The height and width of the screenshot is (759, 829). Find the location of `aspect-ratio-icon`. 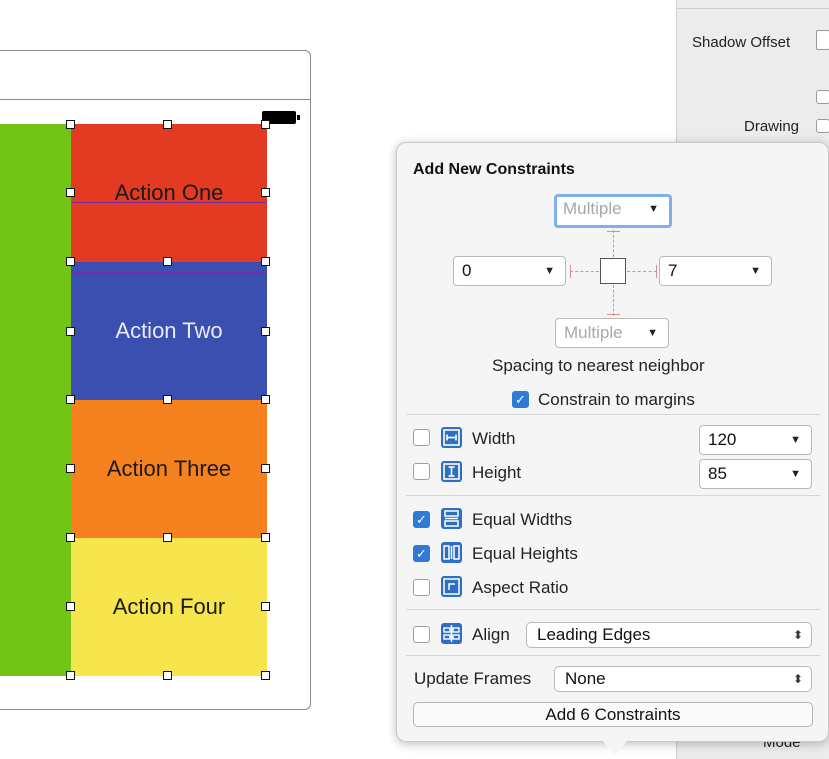

aspect-ratio-icon is located at coordinates (451, 586).